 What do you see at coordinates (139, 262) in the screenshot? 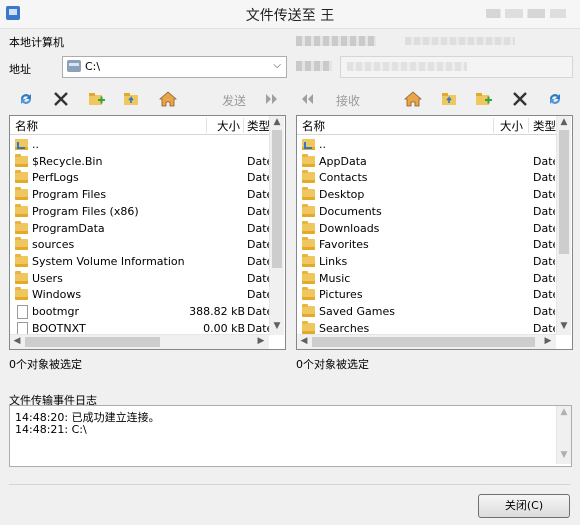
I see `list-item: System Volume Information Date` at bounding box center [139, 262].